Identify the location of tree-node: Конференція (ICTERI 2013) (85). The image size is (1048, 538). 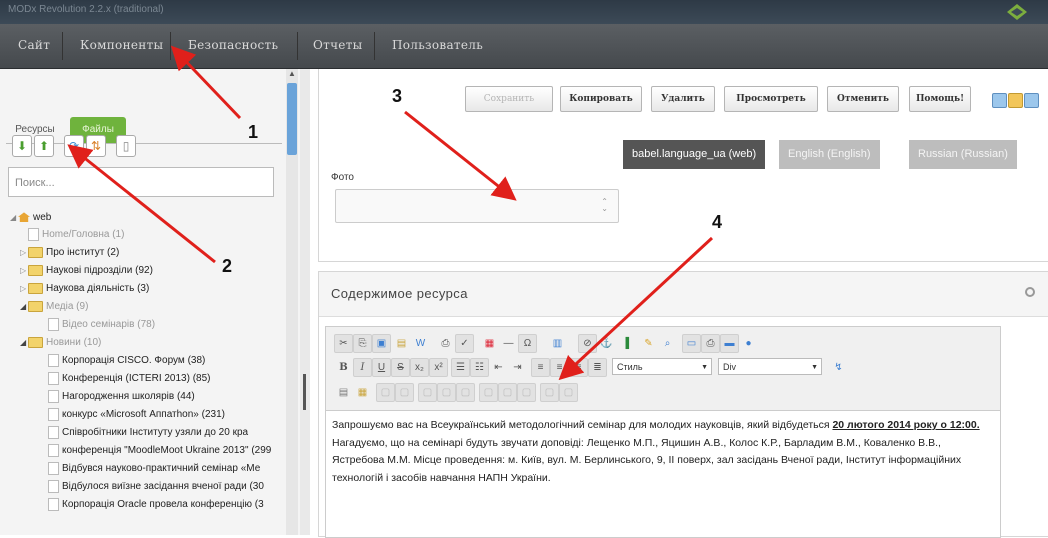
(129, 379).